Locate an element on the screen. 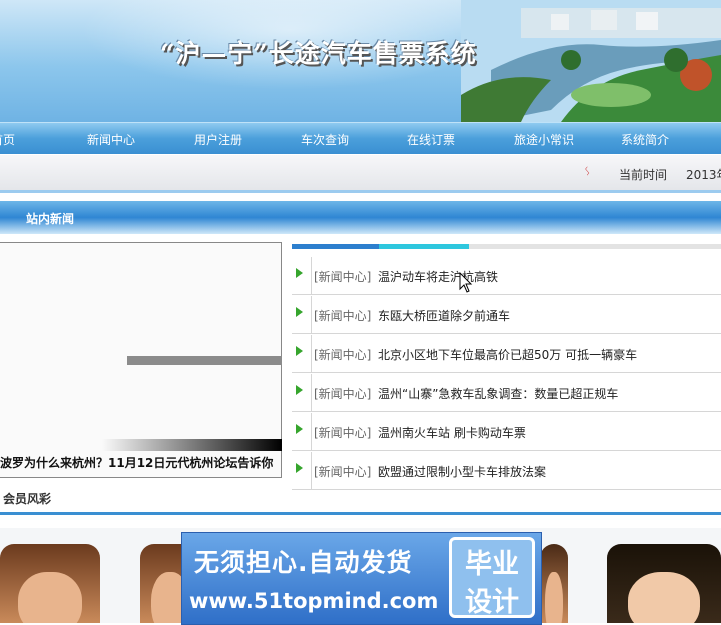  ad-badge: 毕业 设计 is located at coordinates (492, 577).